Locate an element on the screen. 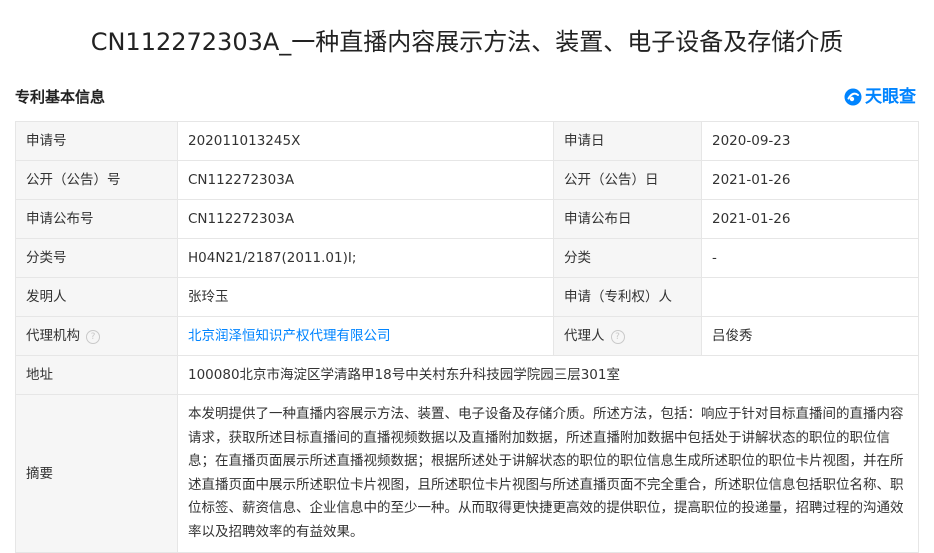 This screenshot has width=934, height=553. table-row: 代理机构? 北京润泽恒知识产权代理有限公司 代理人? 吕俊秀 is located at coordinates (467, 336).